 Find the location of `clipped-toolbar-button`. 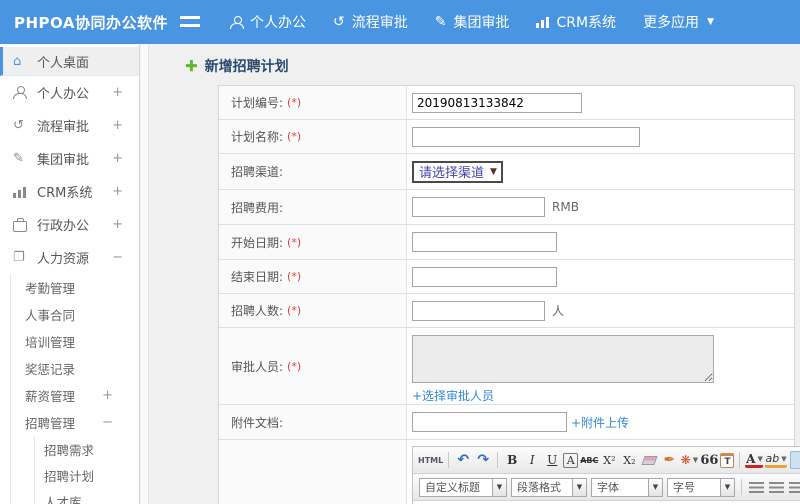

clipped-toolbar-button is located at coordinates (794, 460).